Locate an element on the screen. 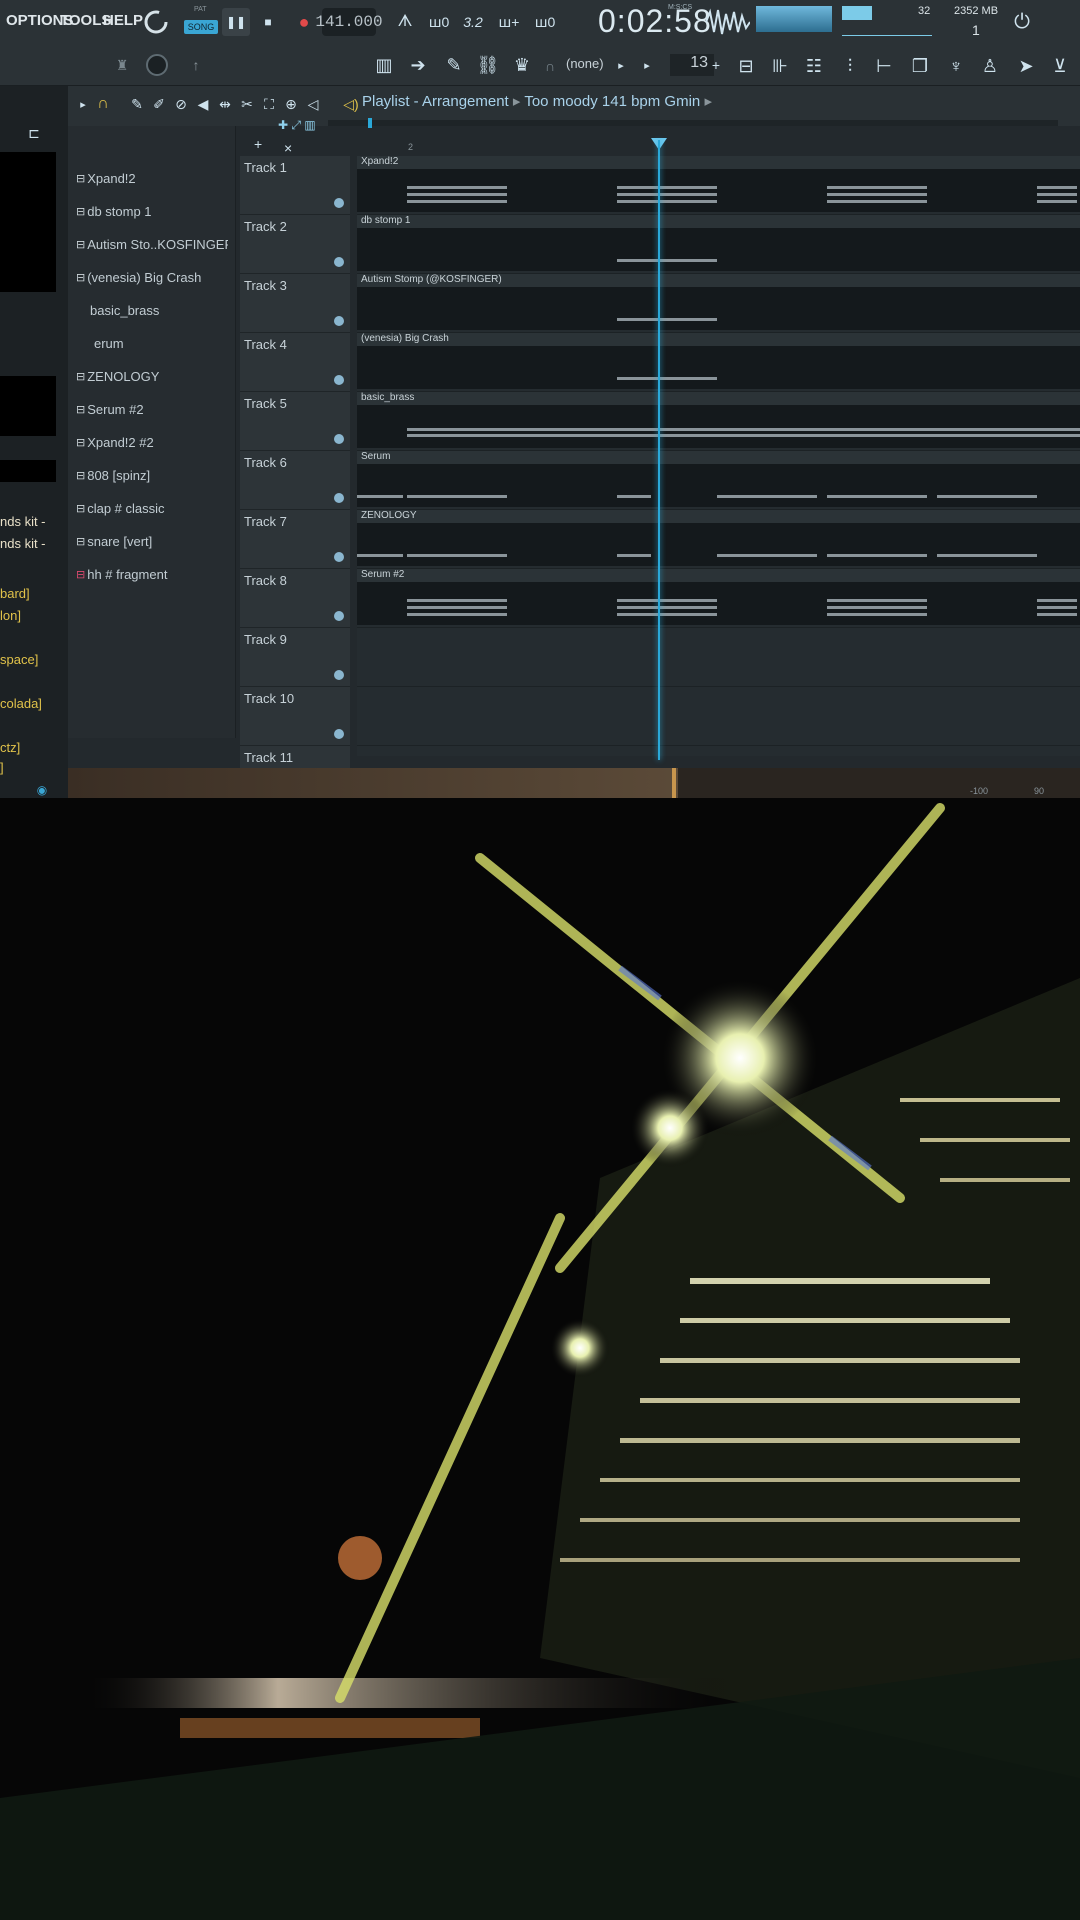 The image size is (1080, 1920). channel-rack-icon: ☷ is located at coordinates (814, 66).